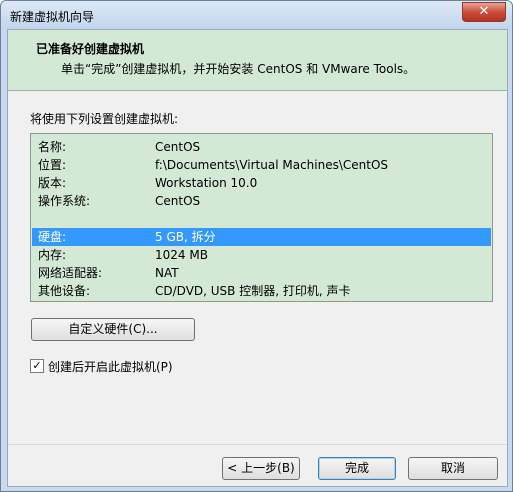 The width and height of the screenshot is (513, 492). What do you see at coordinates (453, 468) in the screenshot?
I see `cancel-button: 取消` at bounding box center [453, 468].